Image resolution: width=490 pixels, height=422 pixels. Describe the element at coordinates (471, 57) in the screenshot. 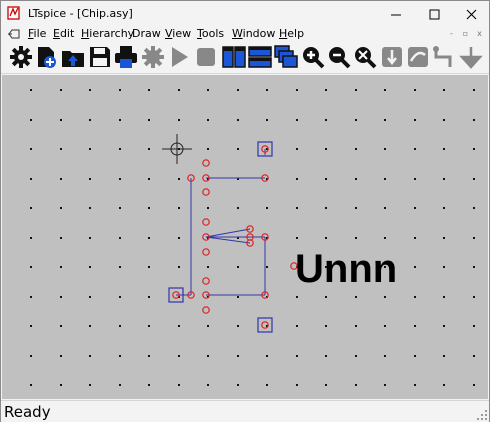

I see `ground-button` at that location.